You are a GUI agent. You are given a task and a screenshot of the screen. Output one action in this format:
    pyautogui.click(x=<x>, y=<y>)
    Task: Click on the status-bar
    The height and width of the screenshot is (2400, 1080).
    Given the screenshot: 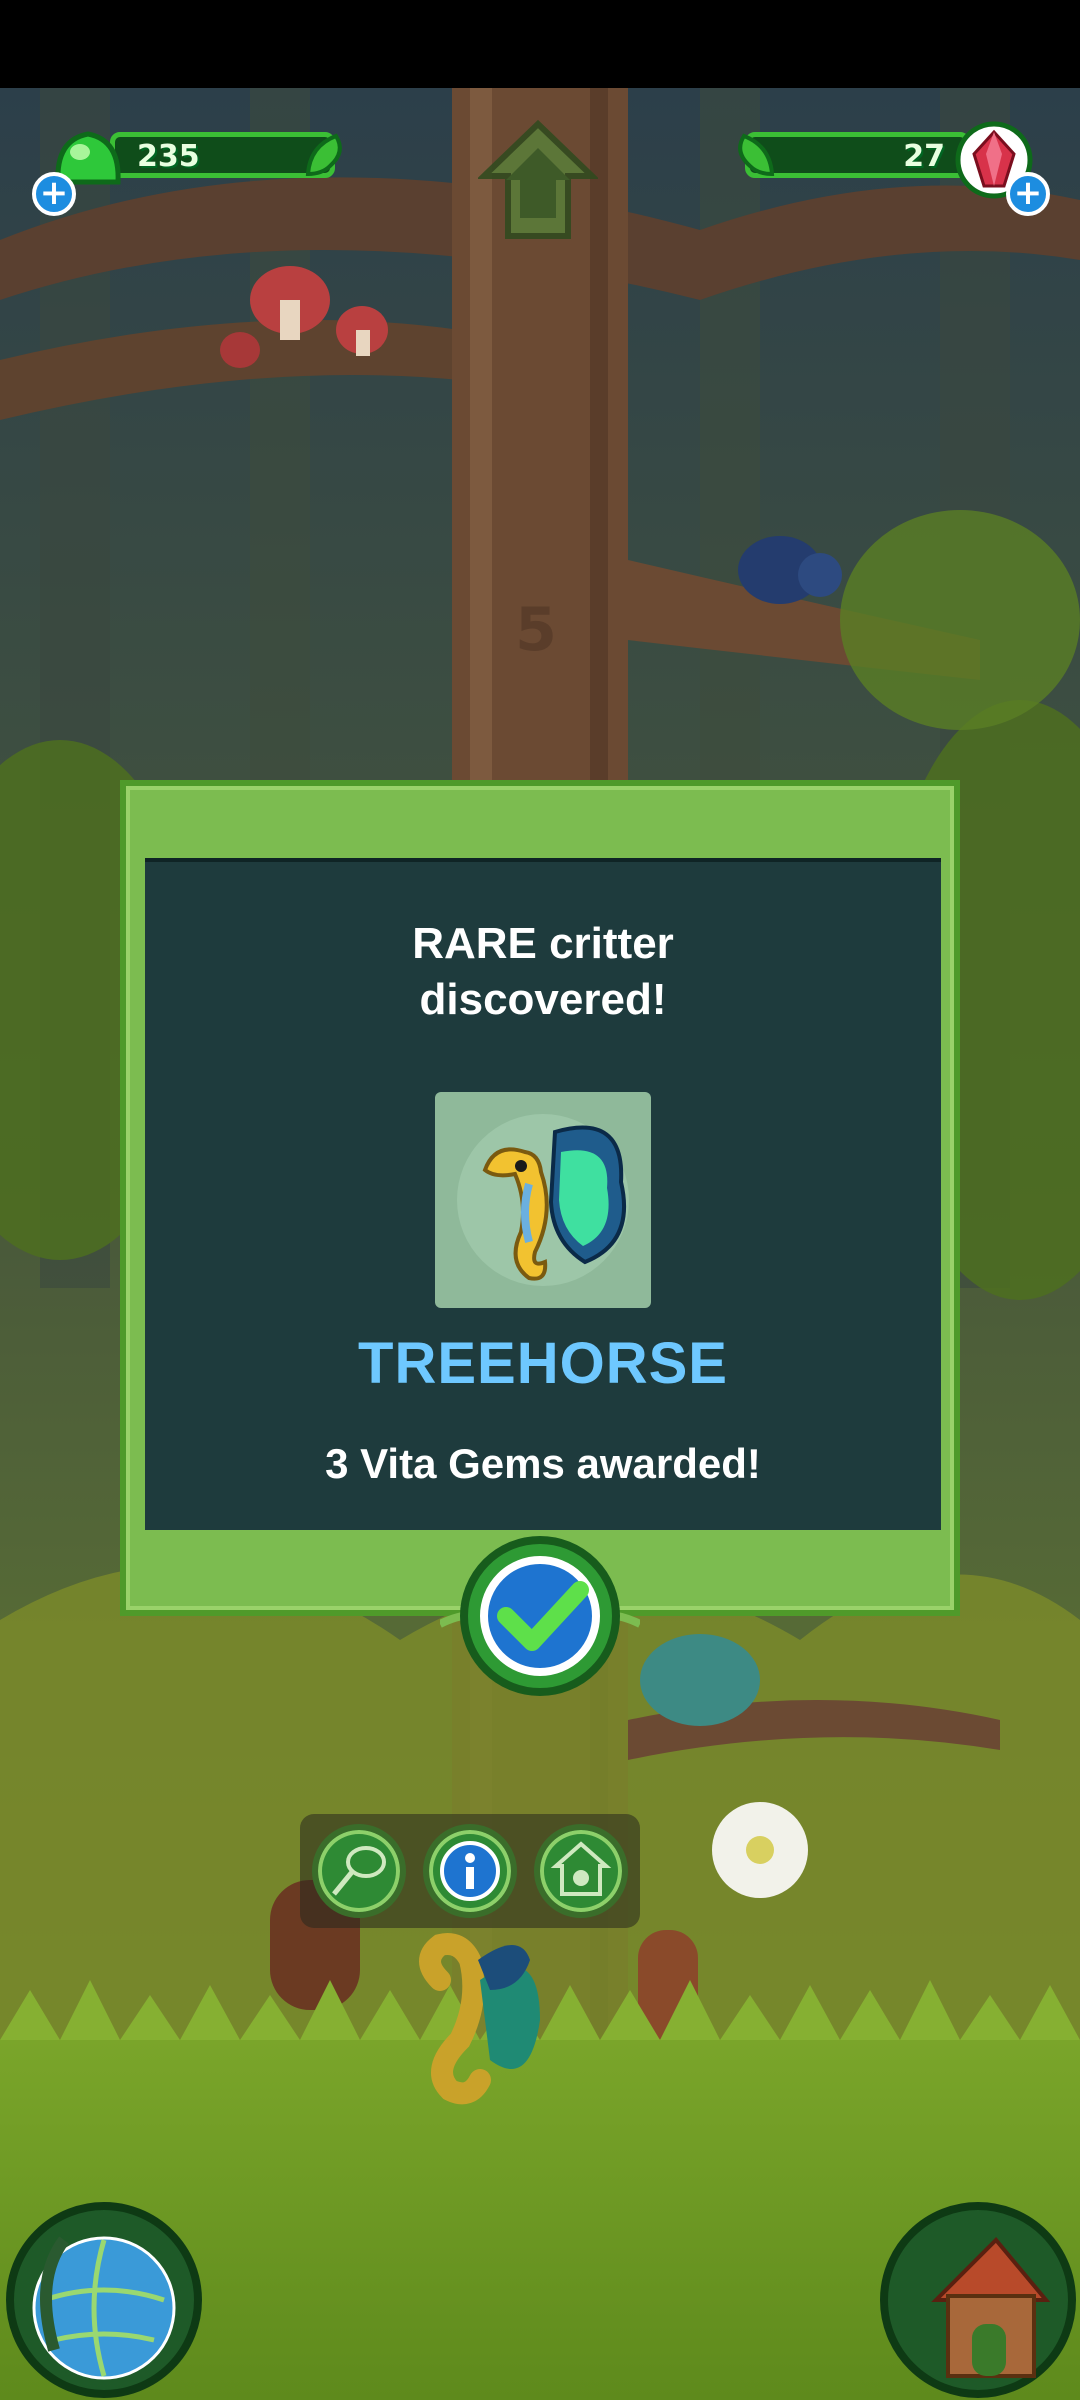 What is the action you would take?
    pyautogui.click(x=540, y=44)
    